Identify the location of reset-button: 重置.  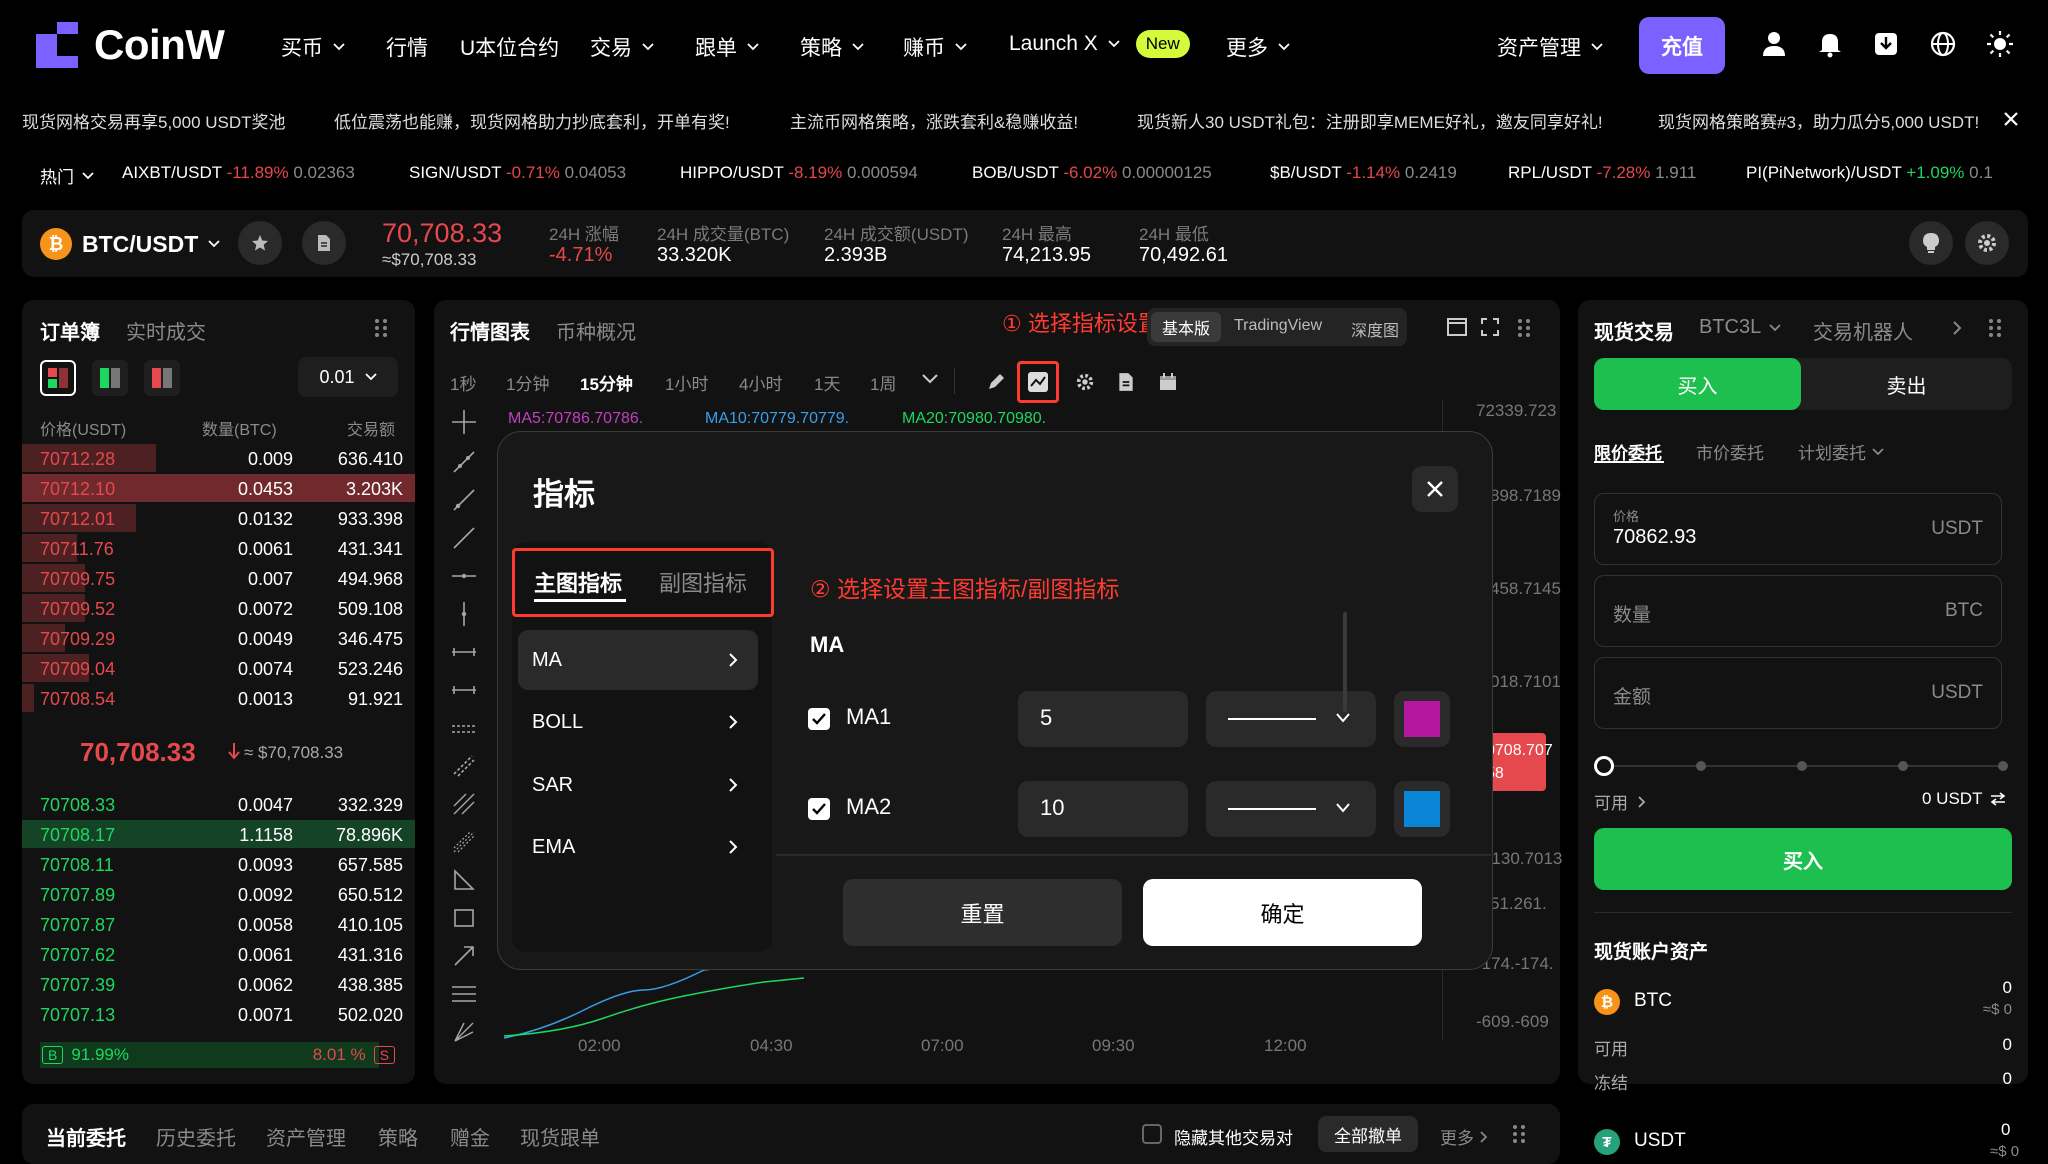
(982, 912).